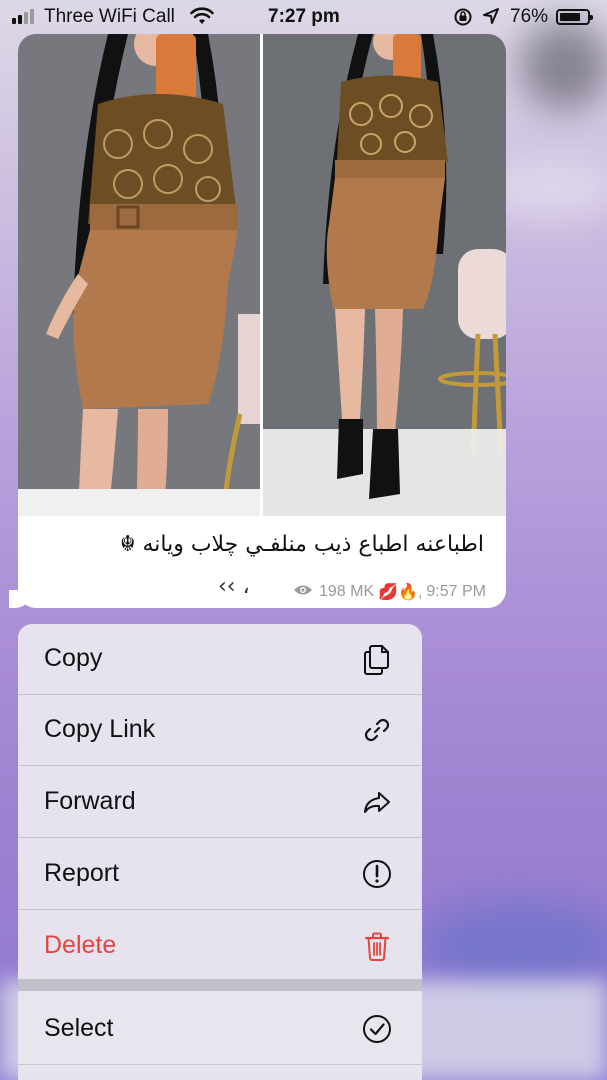 The image size is (607, 1080). Describe the element at coordinates (220, 802) in the screenshot. I see `forward-button: Forward` at that location.